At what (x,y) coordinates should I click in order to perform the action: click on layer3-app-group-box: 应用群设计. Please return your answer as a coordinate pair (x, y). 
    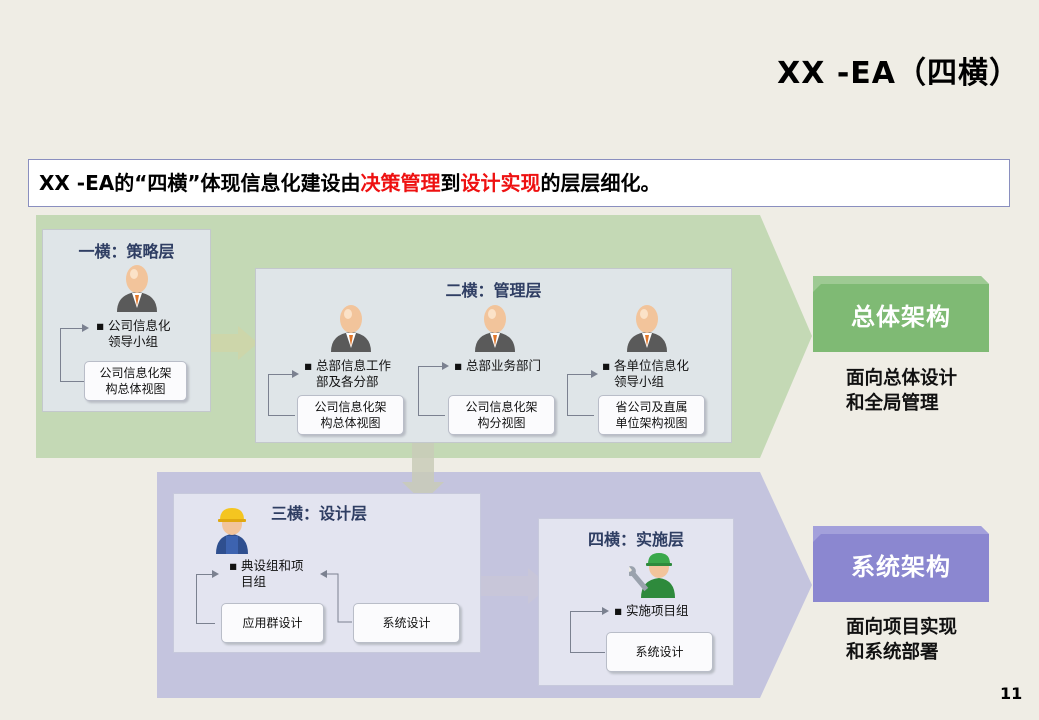
    Looking at the image, I should click on (272, 623).